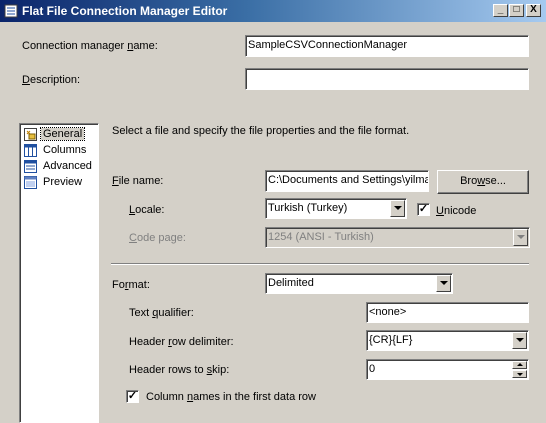  I want to click on code-page-label: Code page:, so click(157, 238).